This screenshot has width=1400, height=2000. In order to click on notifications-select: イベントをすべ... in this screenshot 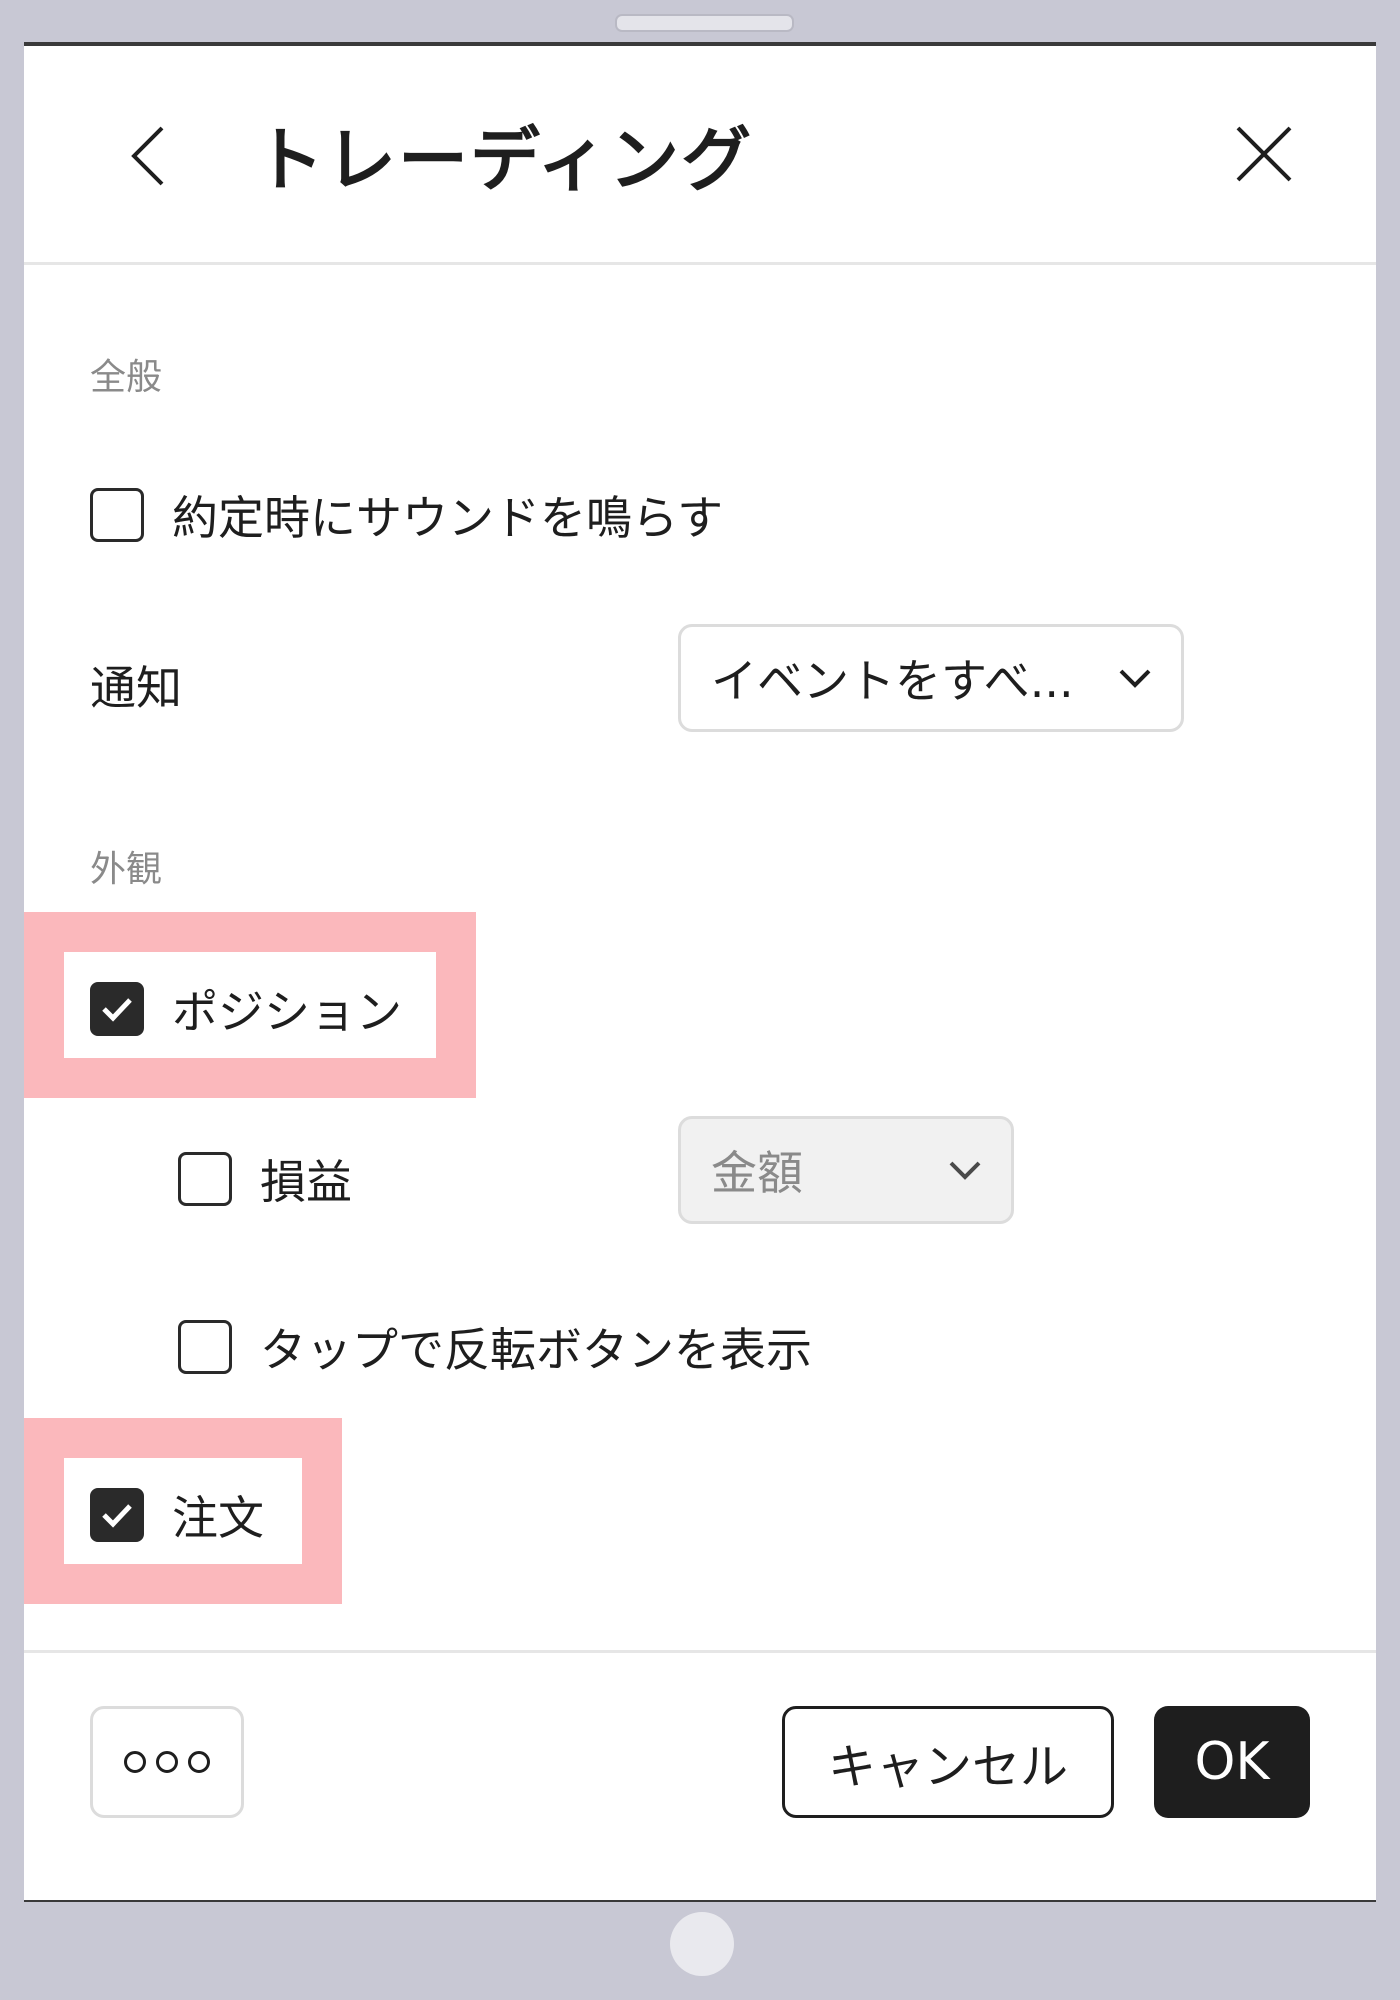, I will do `click(931, 678)`.